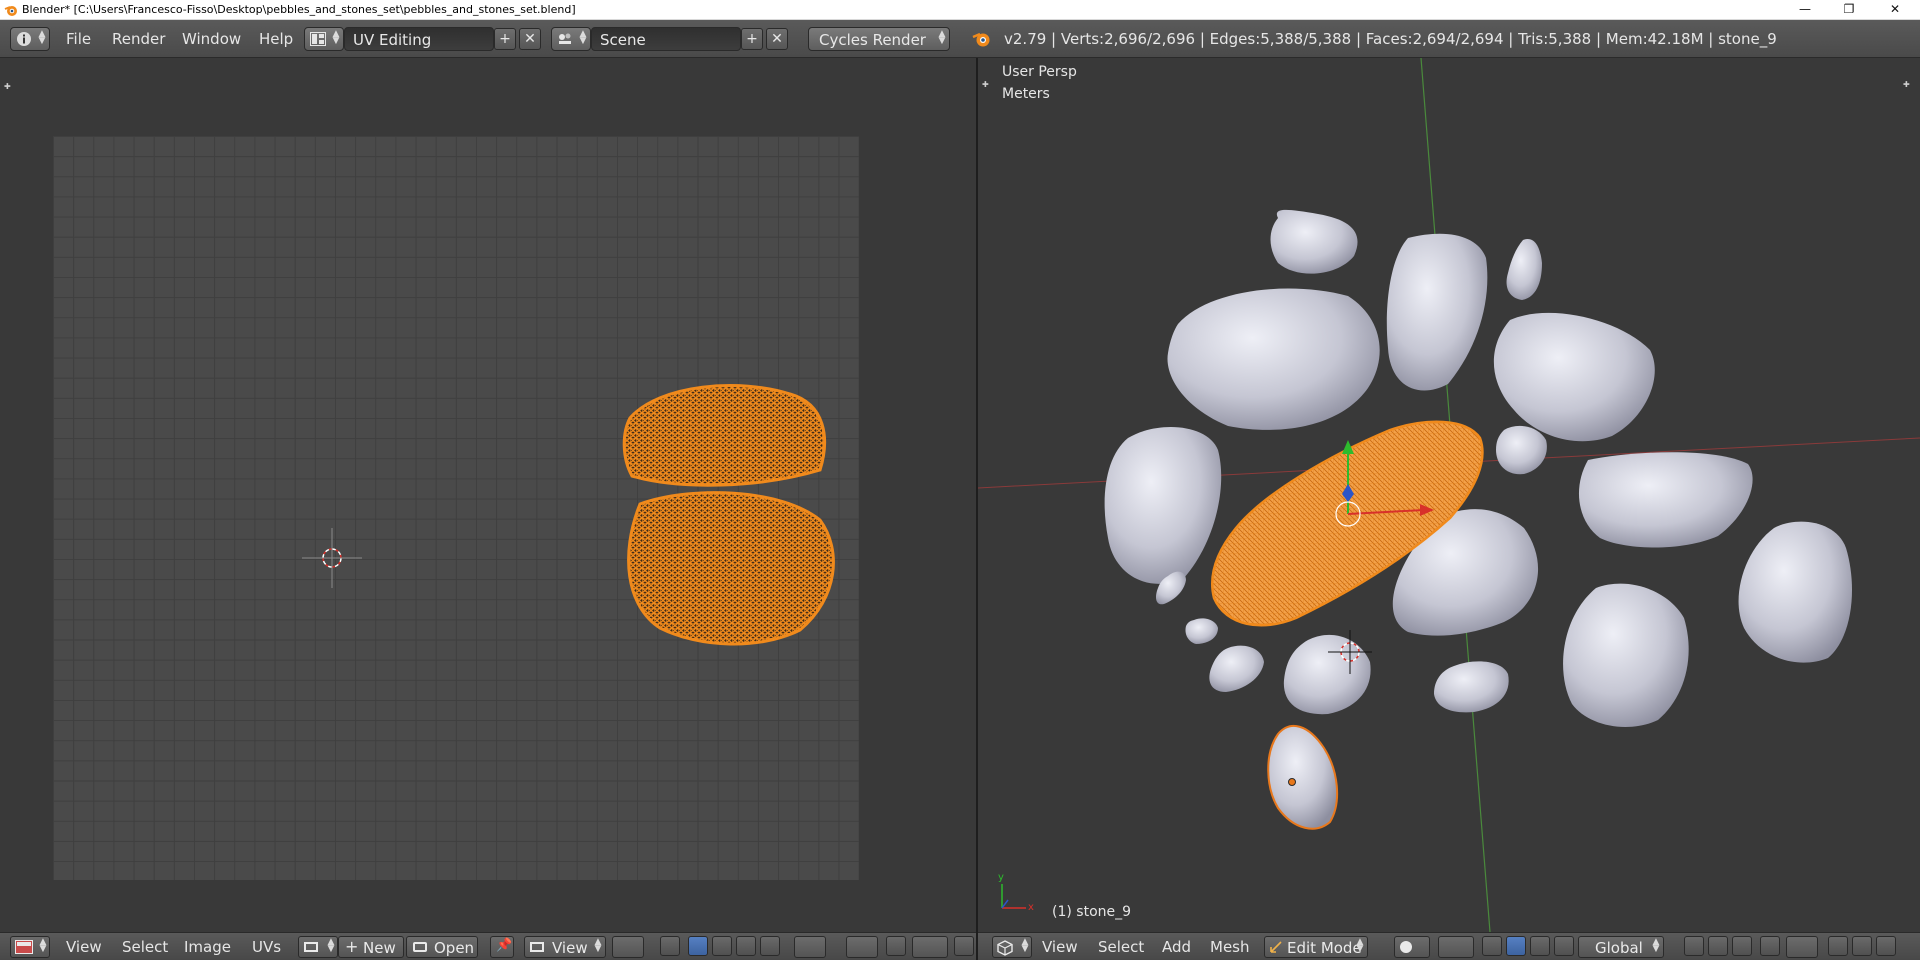  Describe the element at coordinates (138, 39) in the screenshot. I see `menu-render: Render` at that location.